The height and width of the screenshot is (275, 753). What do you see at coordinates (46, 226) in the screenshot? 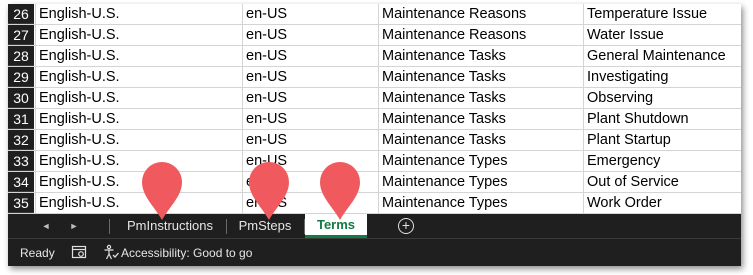
I see `scroll-tabs-left-icon: ◄` at bounding box center [46, 226].